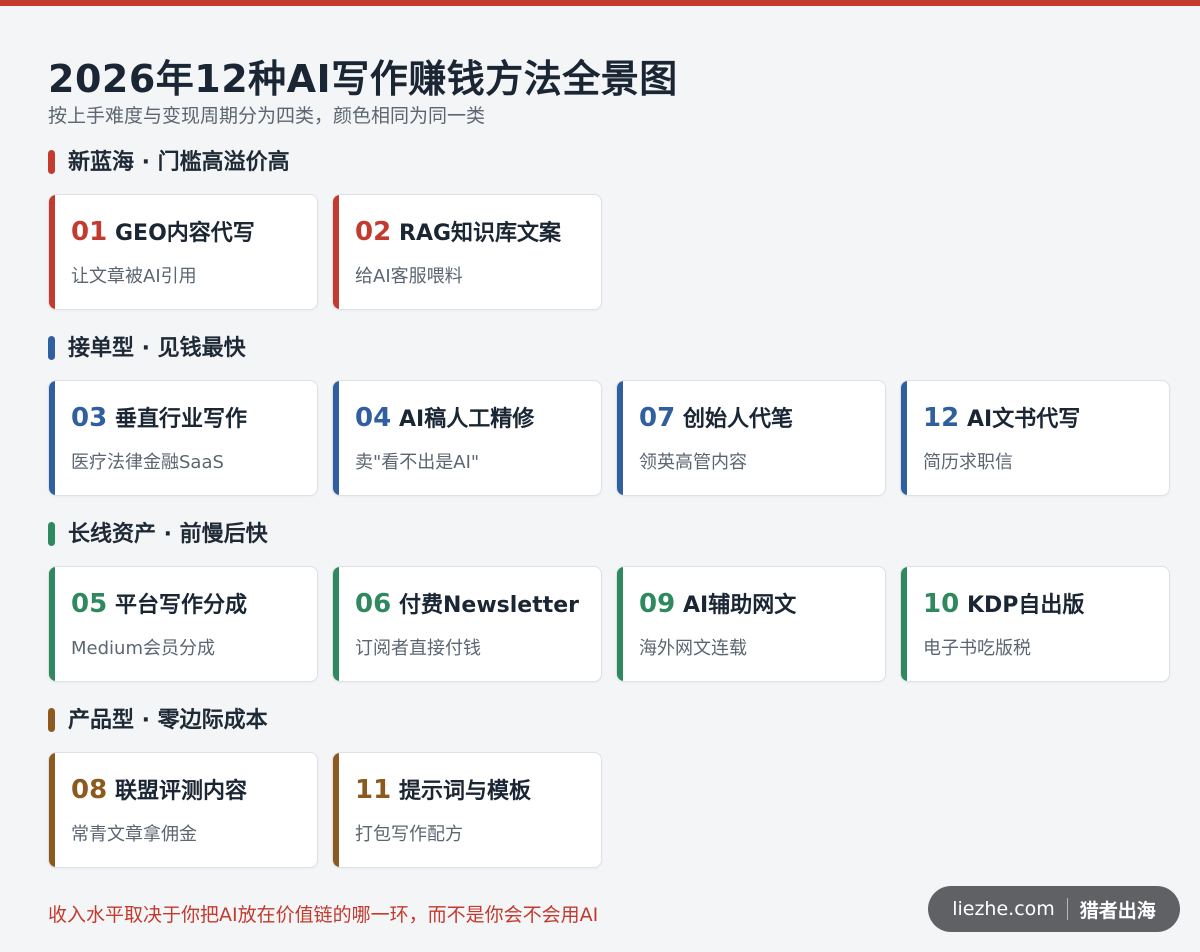 The width and height of the screenshot is (1200, 952). What do you see at coordinates (1024, 419) in the screenshot?
I see `card-title: AI文书代写` at bounding box center [1024, 419].